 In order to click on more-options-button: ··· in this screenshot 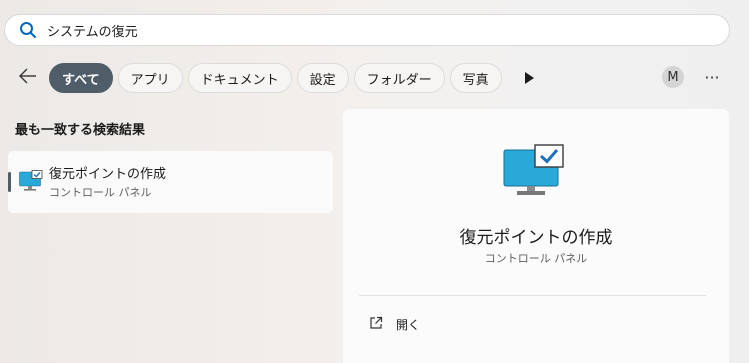, I will do `click(712, 77)`.